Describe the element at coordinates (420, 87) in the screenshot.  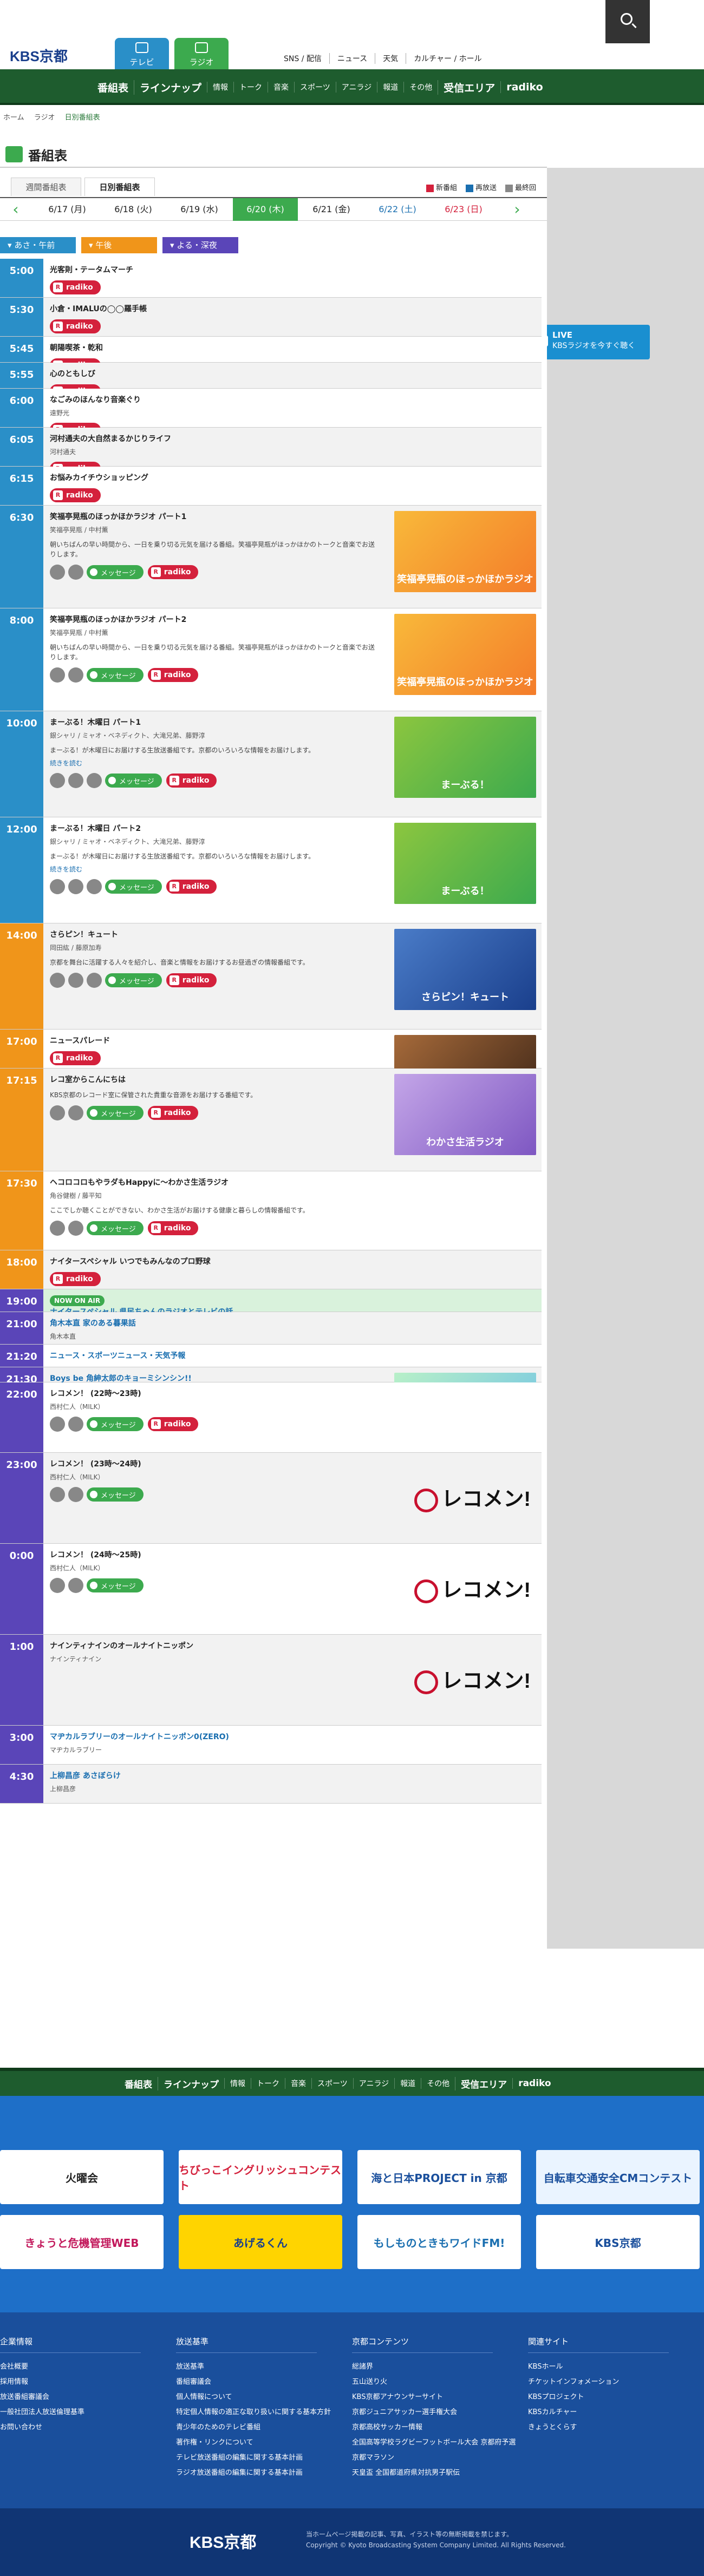
I see `gnav-other: その他` at that location.